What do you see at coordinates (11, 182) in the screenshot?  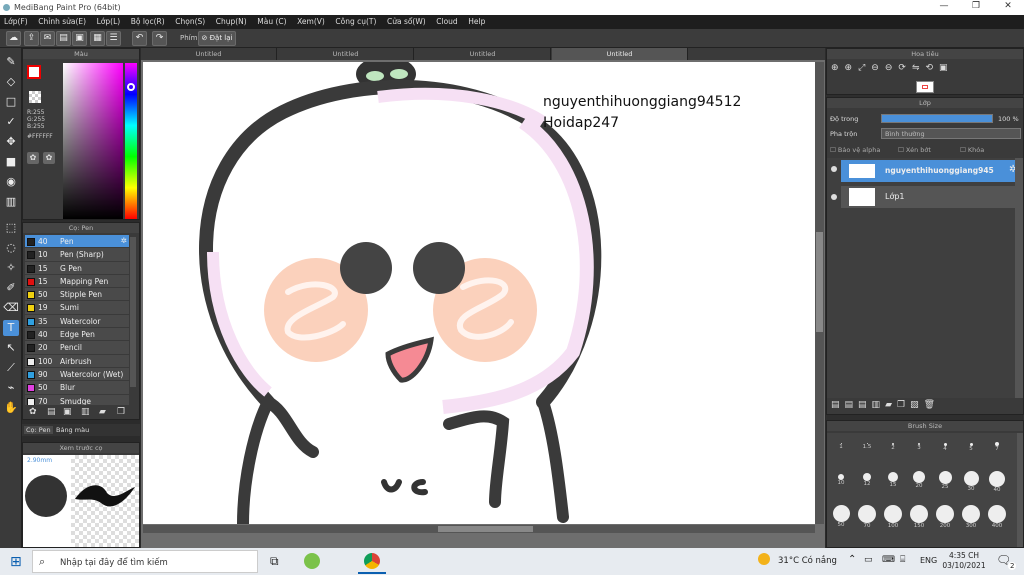 I see `bucket-tool-icon: ◉` at bounding box center [11, 182].